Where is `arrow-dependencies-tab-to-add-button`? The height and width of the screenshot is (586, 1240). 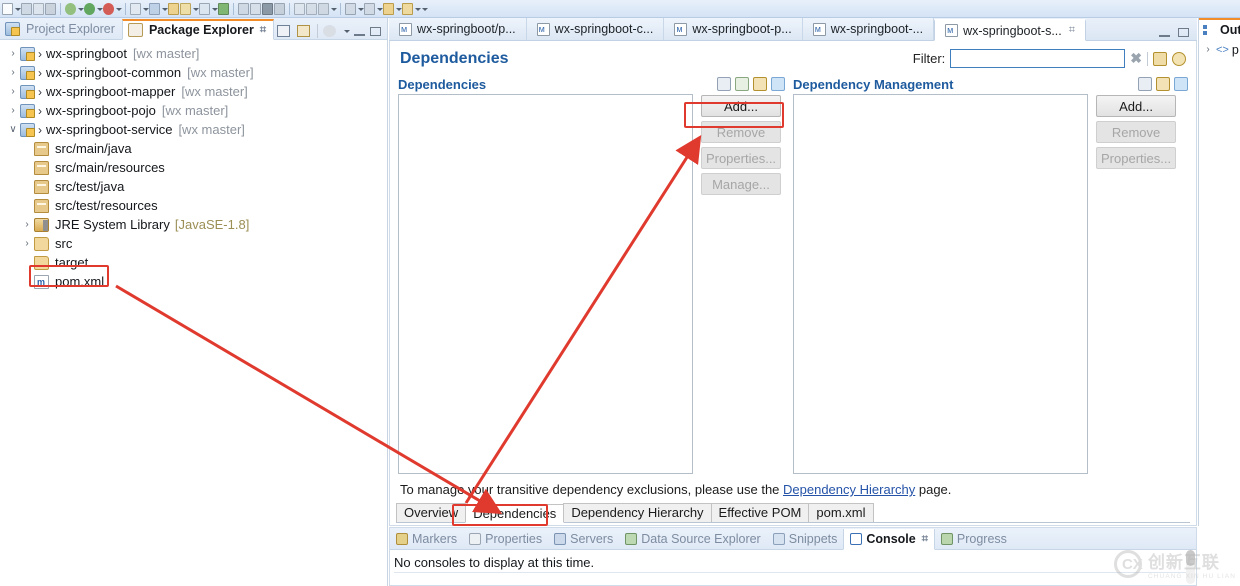 arrow-dependencies-tab-to-add-button is located at coordinates (583, 319).